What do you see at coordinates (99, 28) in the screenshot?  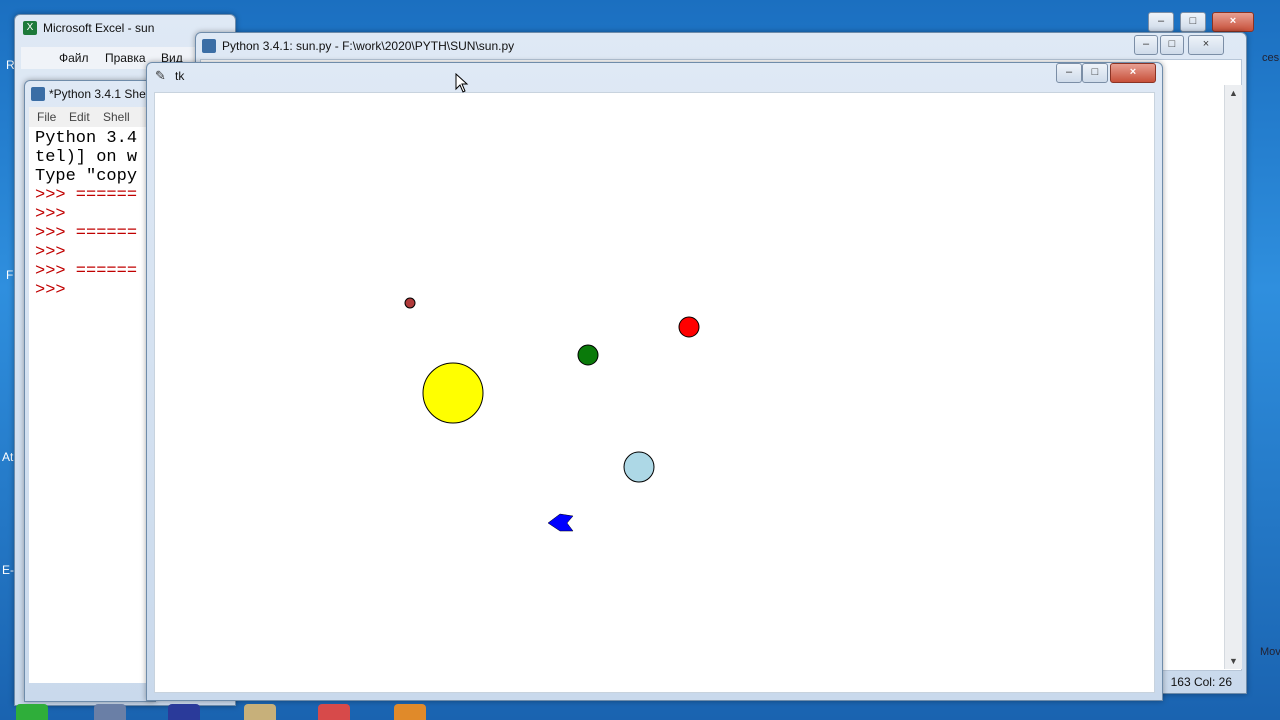 I see `excel-title: Microsoft Excel - sun` at bounding box center [99, 28].